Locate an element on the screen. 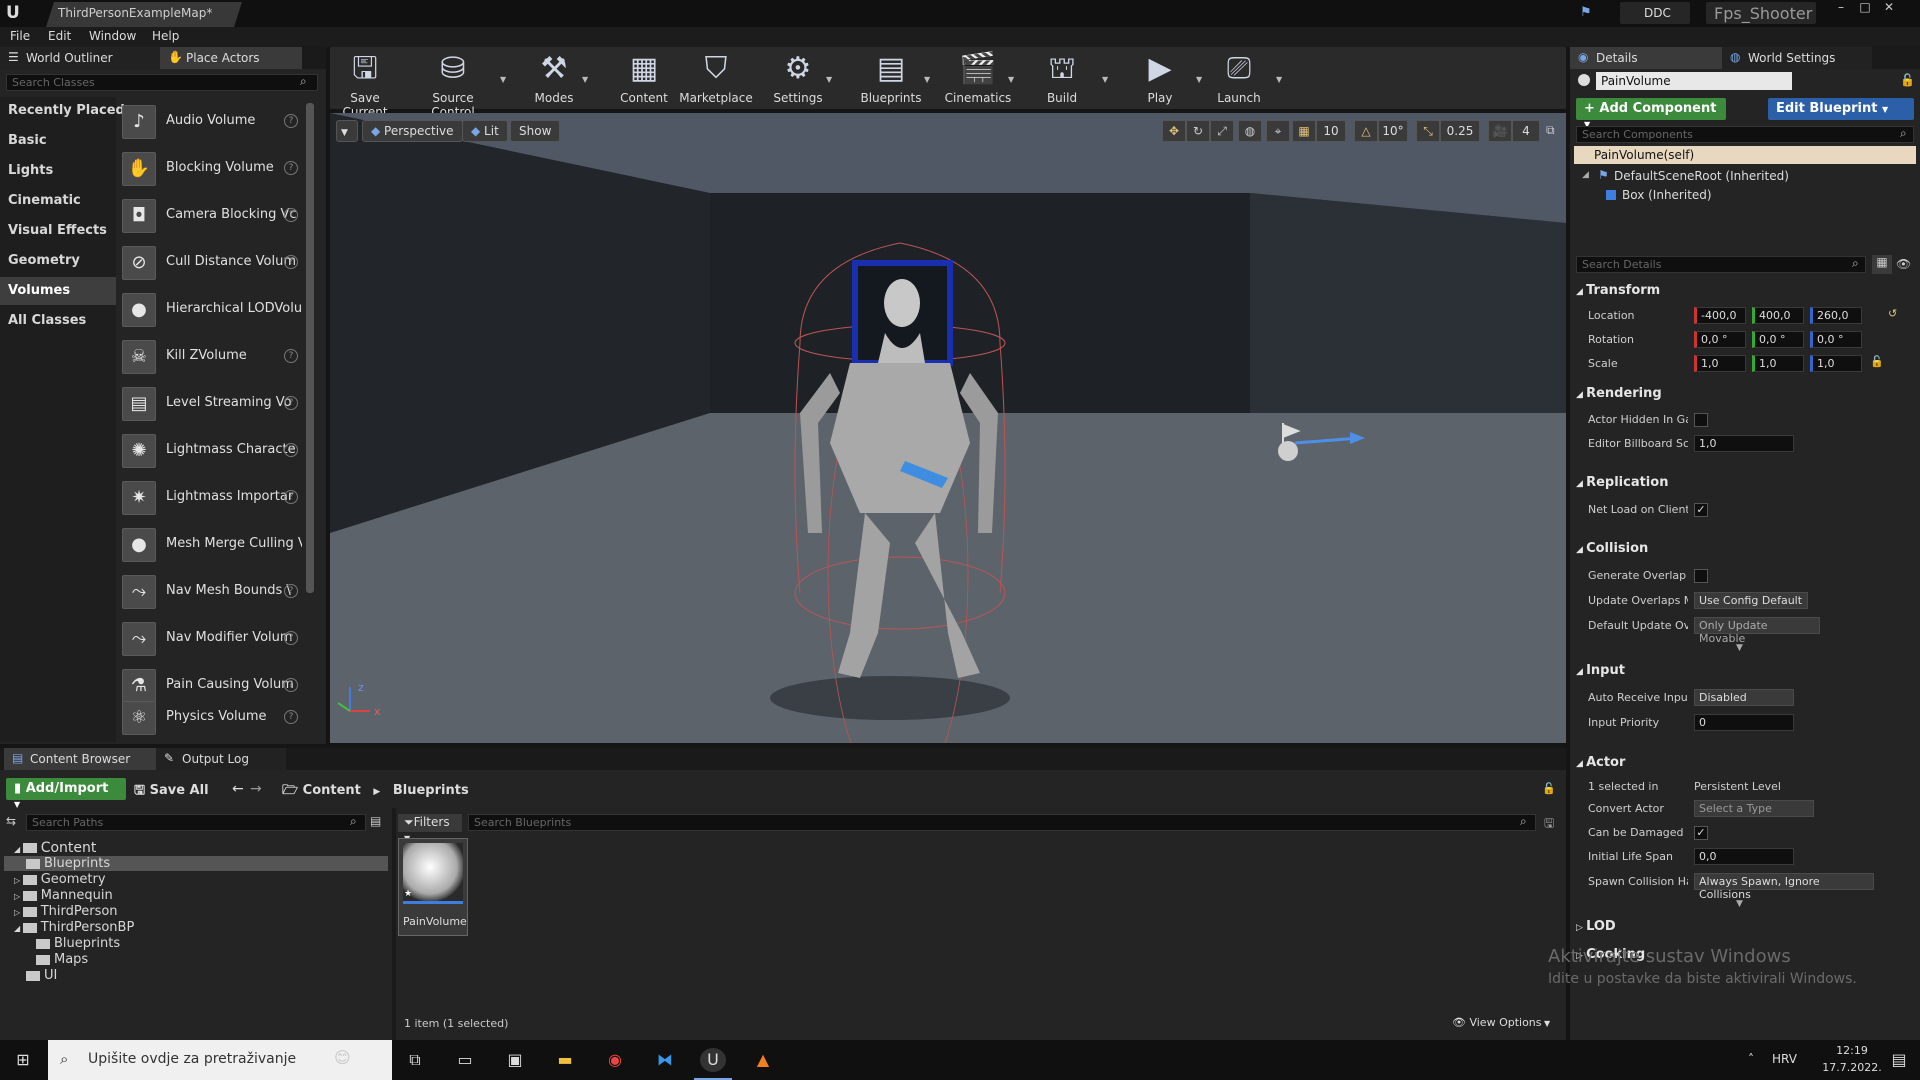 Image resolution: width=1920 pixels, height=1080 pixels. marketplace-button: ⛉ Marketplace is located at coordinates (716, 78).